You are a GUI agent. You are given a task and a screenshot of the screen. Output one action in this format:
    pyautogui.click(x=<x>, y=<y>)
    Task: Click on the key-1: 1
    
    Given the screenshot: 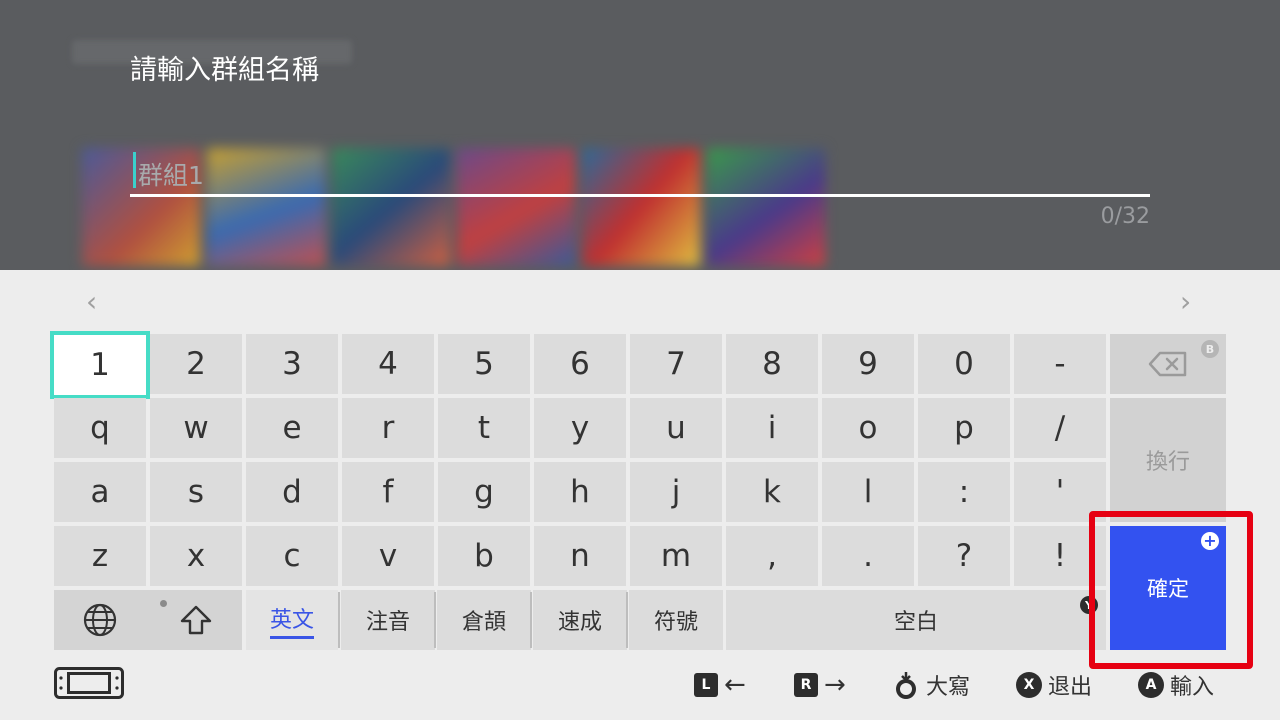 What is the action you would take?
    pyautogui.click(x=100, y=365)
    